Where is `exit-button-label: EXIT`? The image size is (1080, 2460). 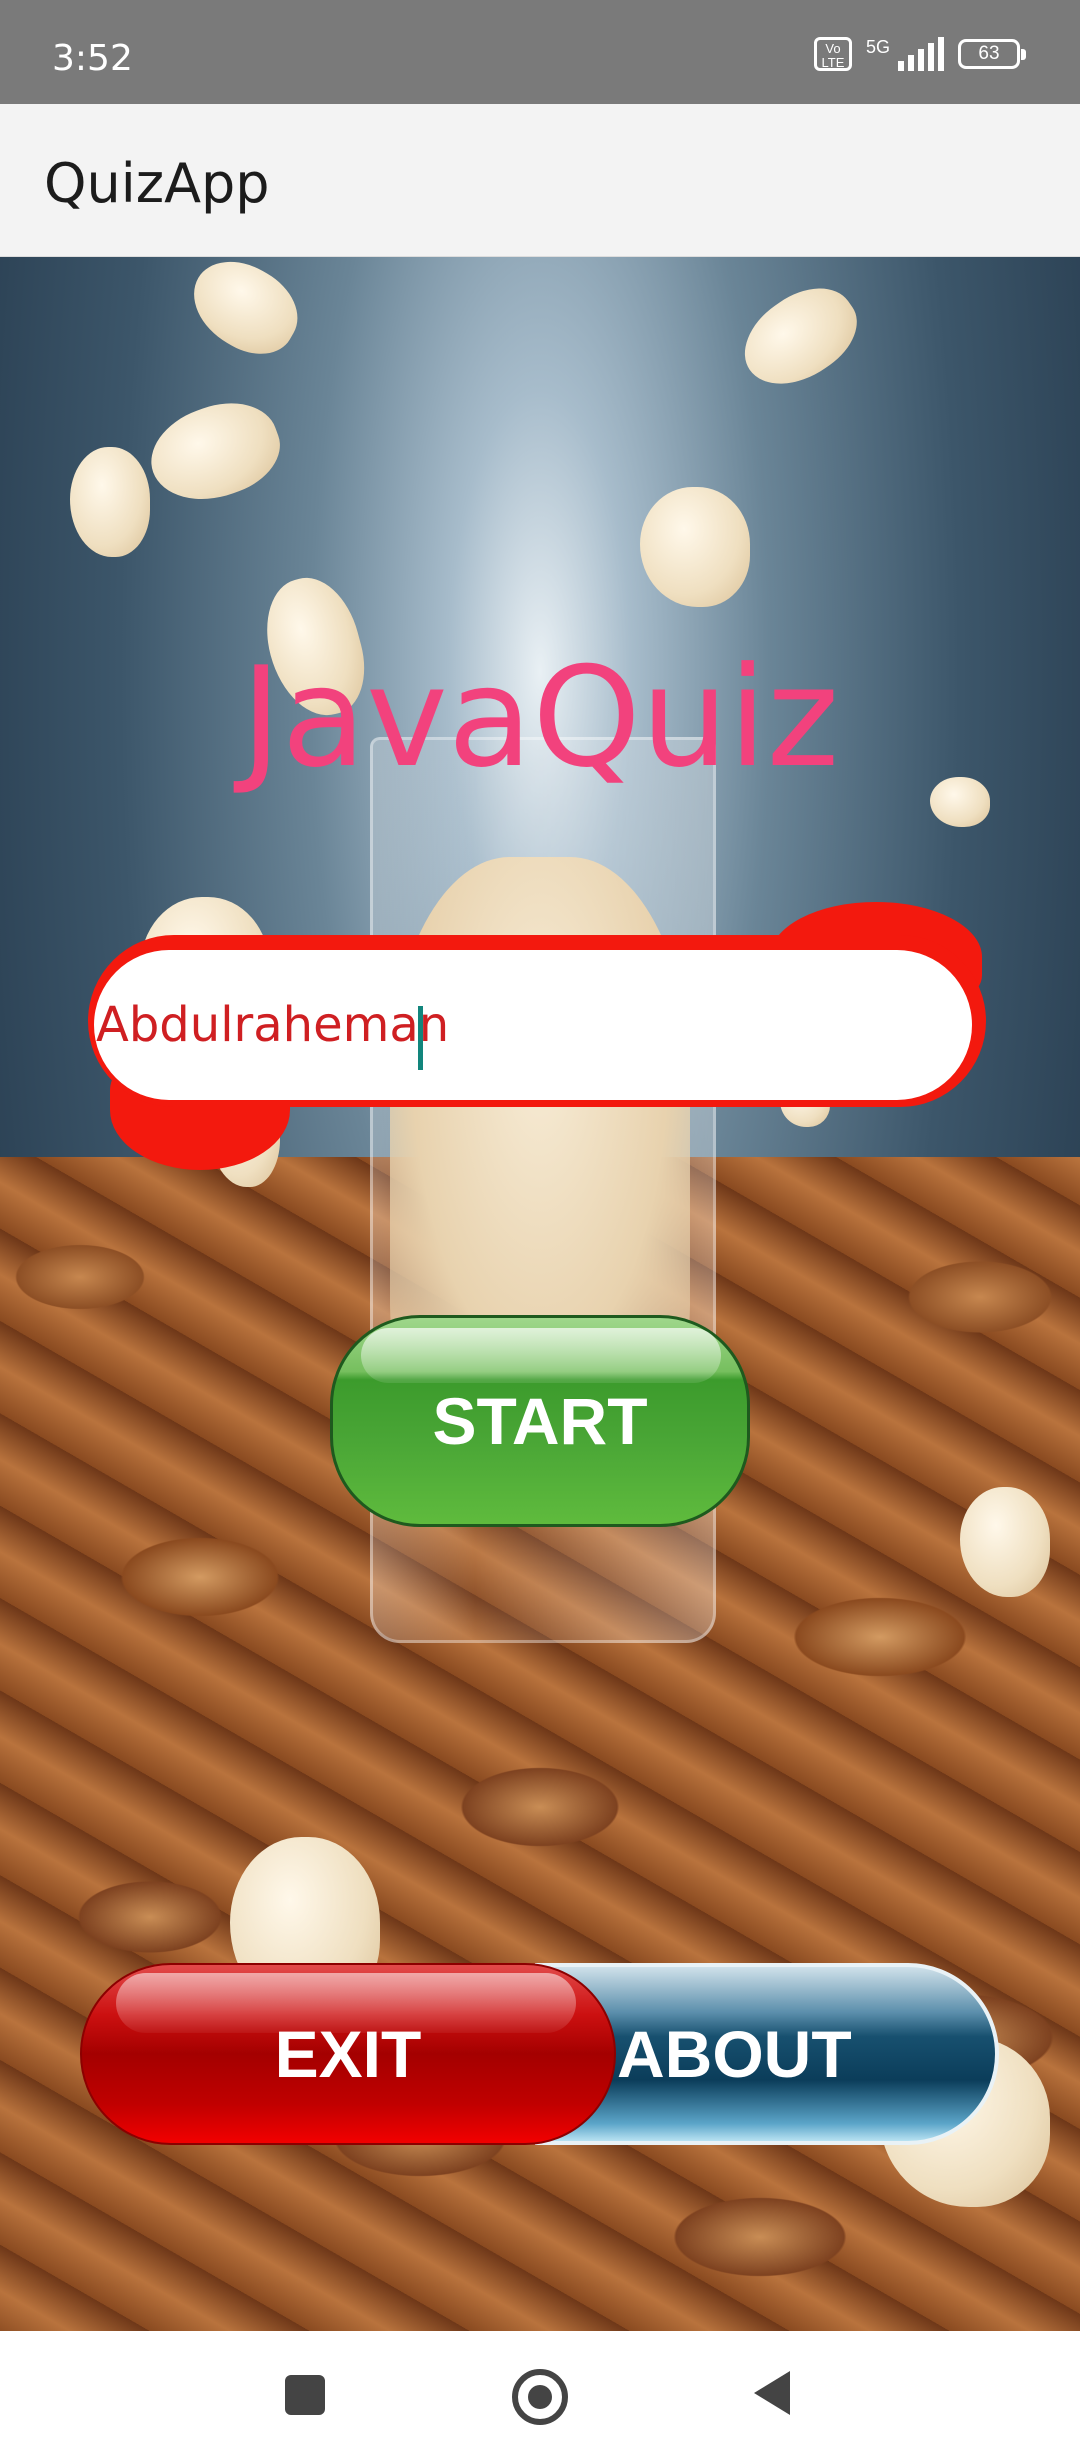 exit-button-label: EXIT is located at coordinates (348, 2054).